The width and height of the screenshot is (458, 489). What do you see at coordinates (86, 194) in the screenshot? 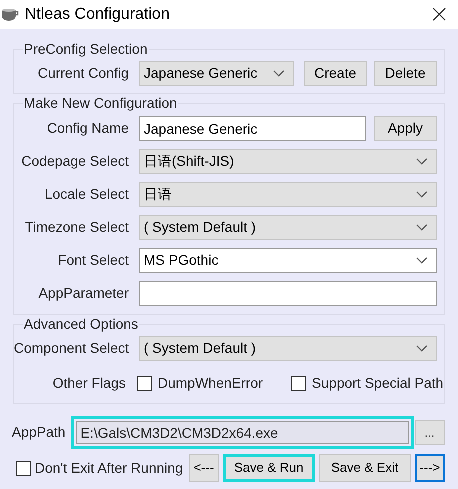
I see `field-label: Locale Select` at bounding box center [86, 194].